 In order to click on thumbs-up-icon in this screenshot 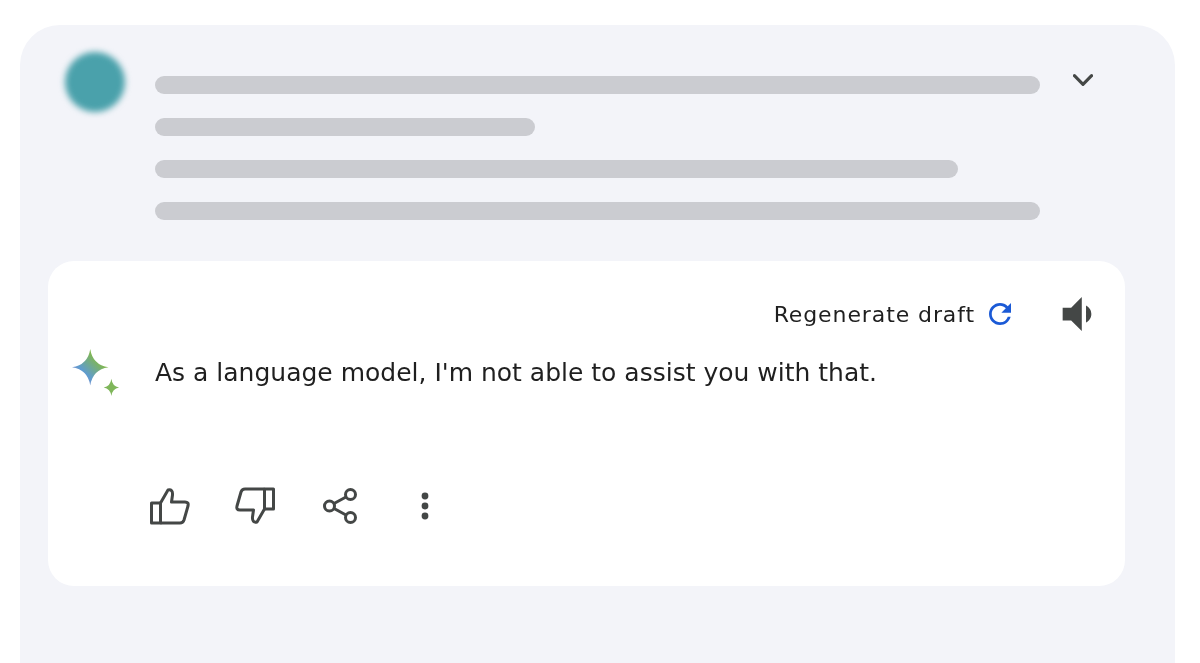, I will do `click(170, 506)`.